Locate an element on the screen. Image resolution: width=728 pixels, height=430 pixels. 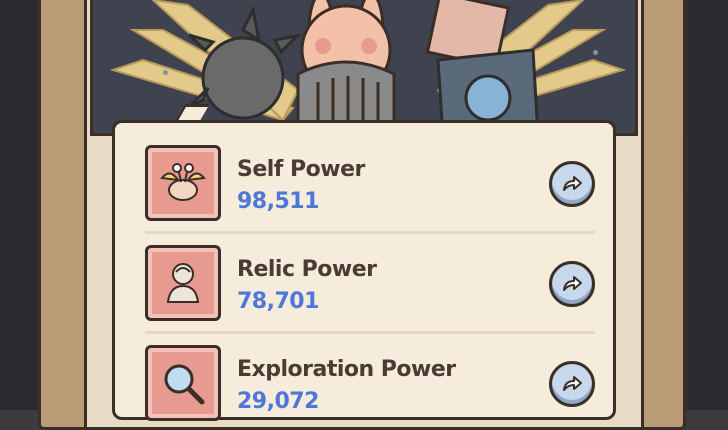
power-value: 29,072 is located at coordinates (278, 401).